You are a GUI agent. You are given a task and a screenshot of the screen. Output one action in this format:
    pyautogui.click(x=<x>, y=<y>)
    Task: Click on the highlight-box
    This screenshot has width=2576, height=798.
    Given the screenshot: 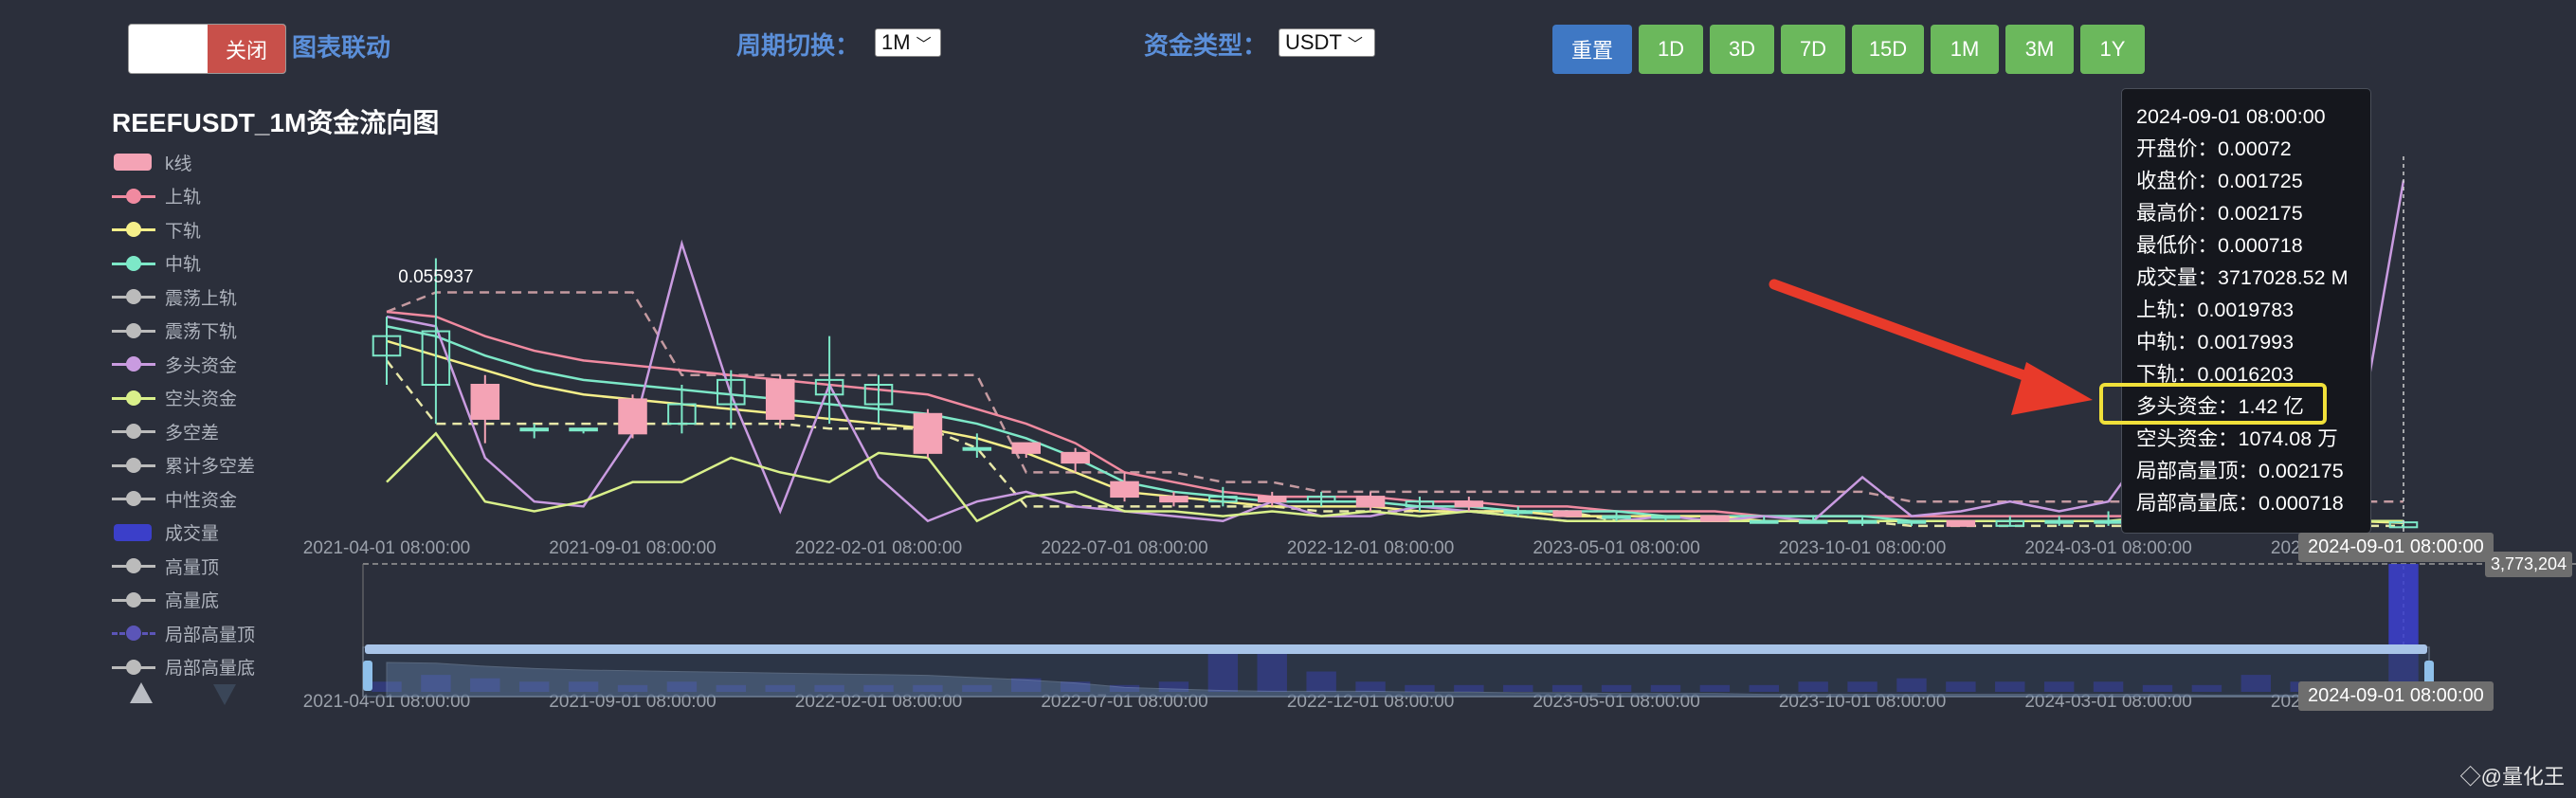 What is the action you would take?
    pyautogui.click(x=2213, y=404)
    